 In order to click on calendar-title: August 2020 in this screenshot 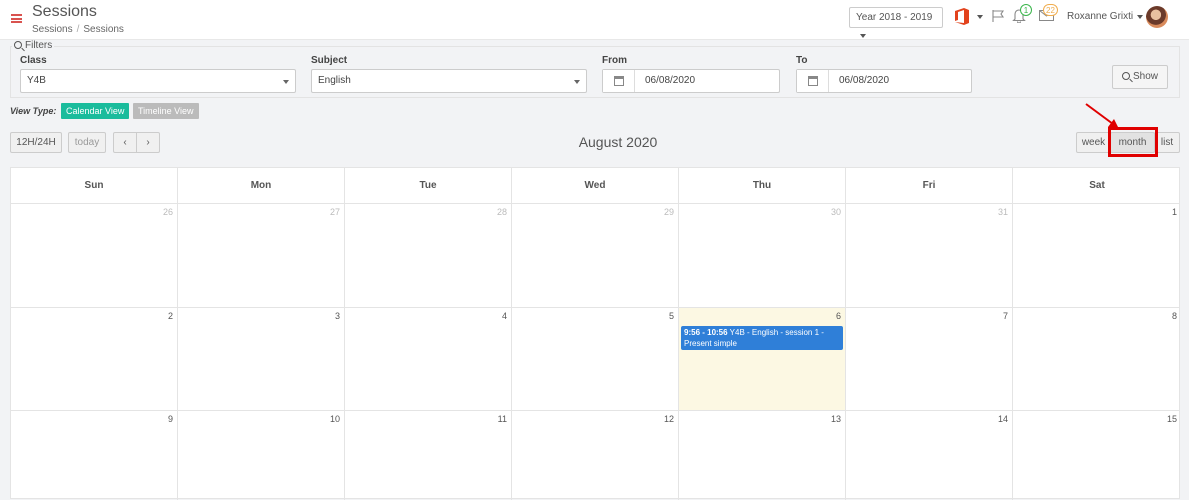, I will do `click(618, 142)`.